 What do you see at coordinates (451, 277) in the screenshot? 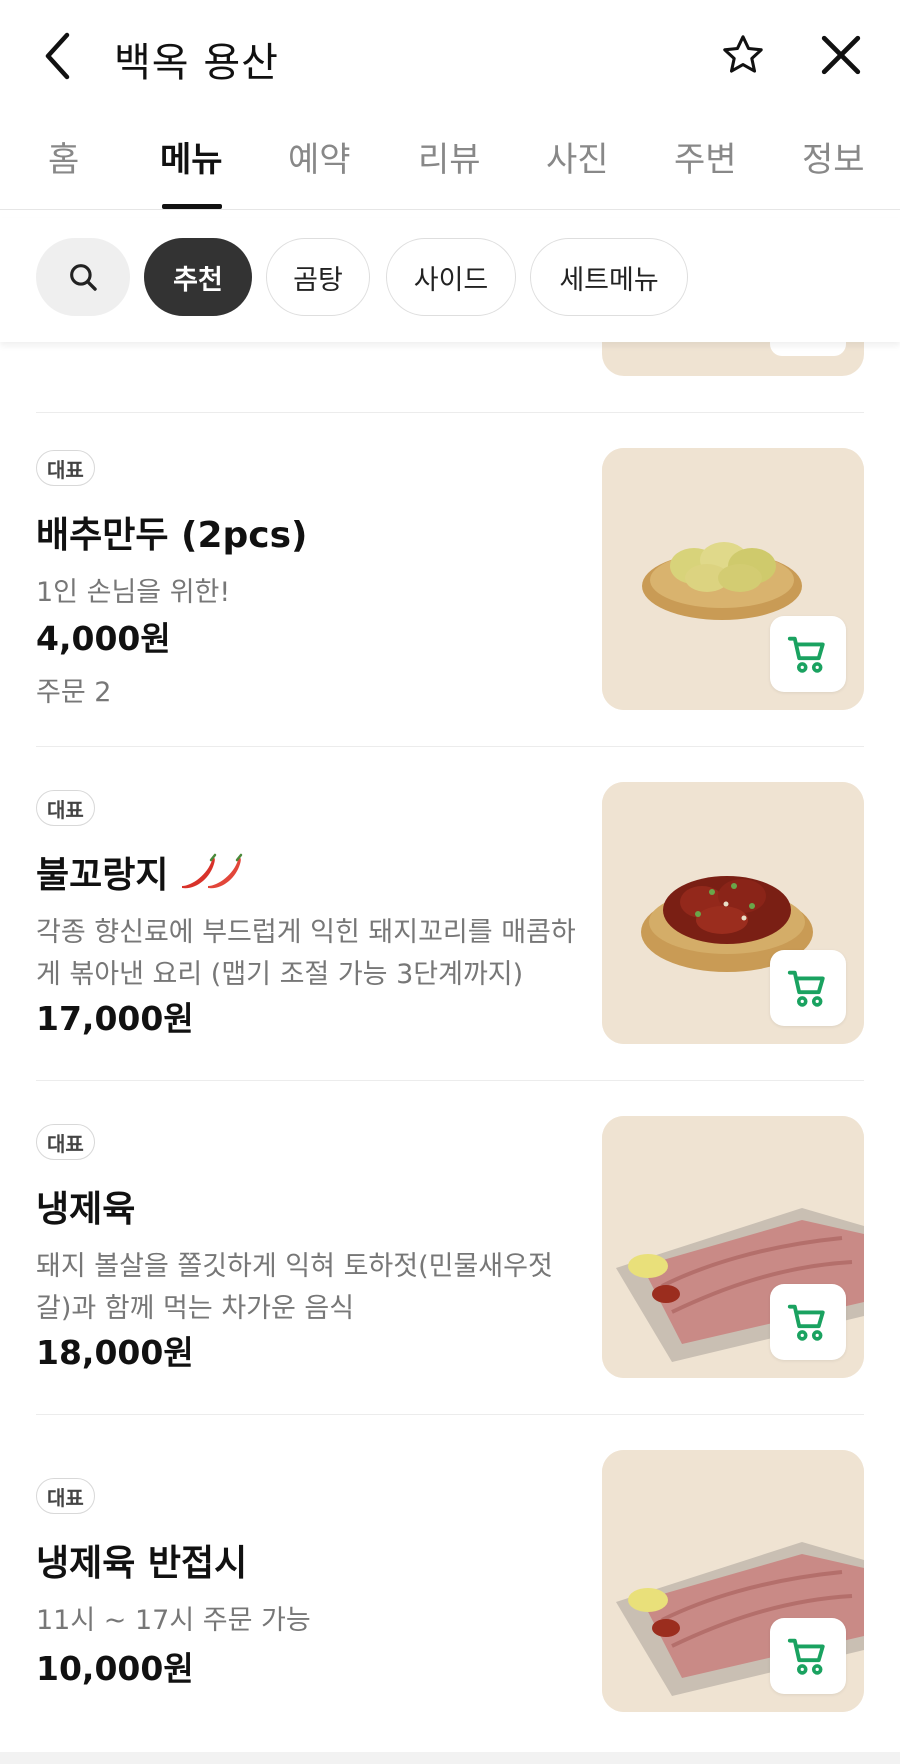
I see `filter-chip-side: 사이드` at bounding box center [451, 277].